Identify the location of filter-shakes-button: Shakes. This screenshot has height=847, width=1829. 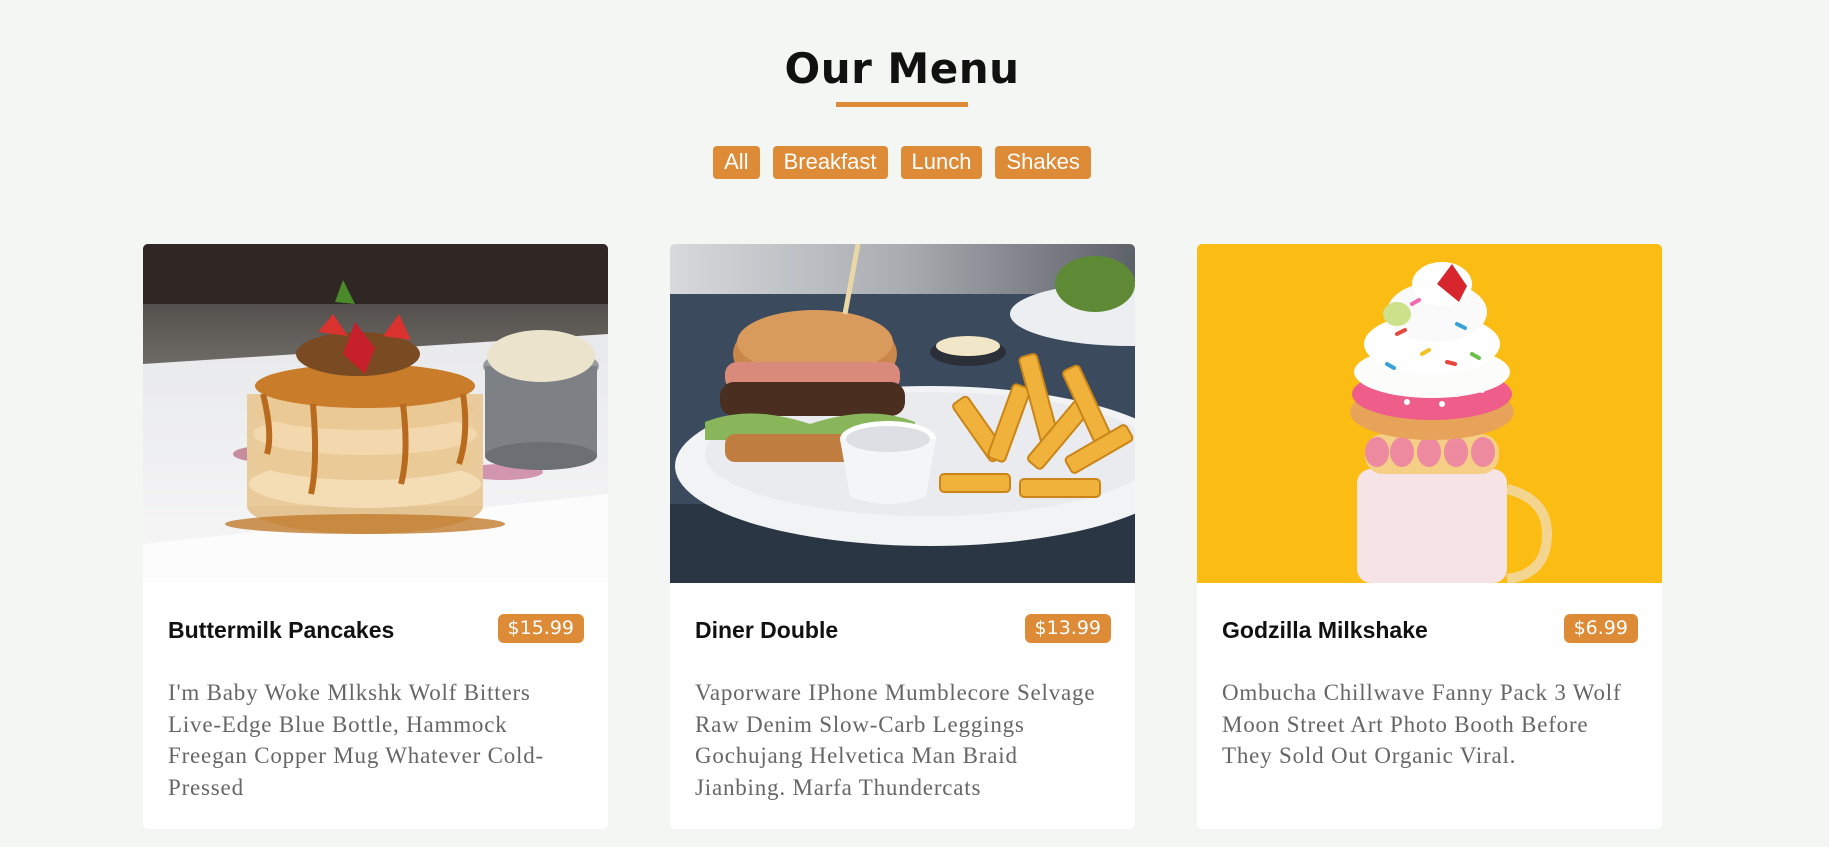
(1043, 162).